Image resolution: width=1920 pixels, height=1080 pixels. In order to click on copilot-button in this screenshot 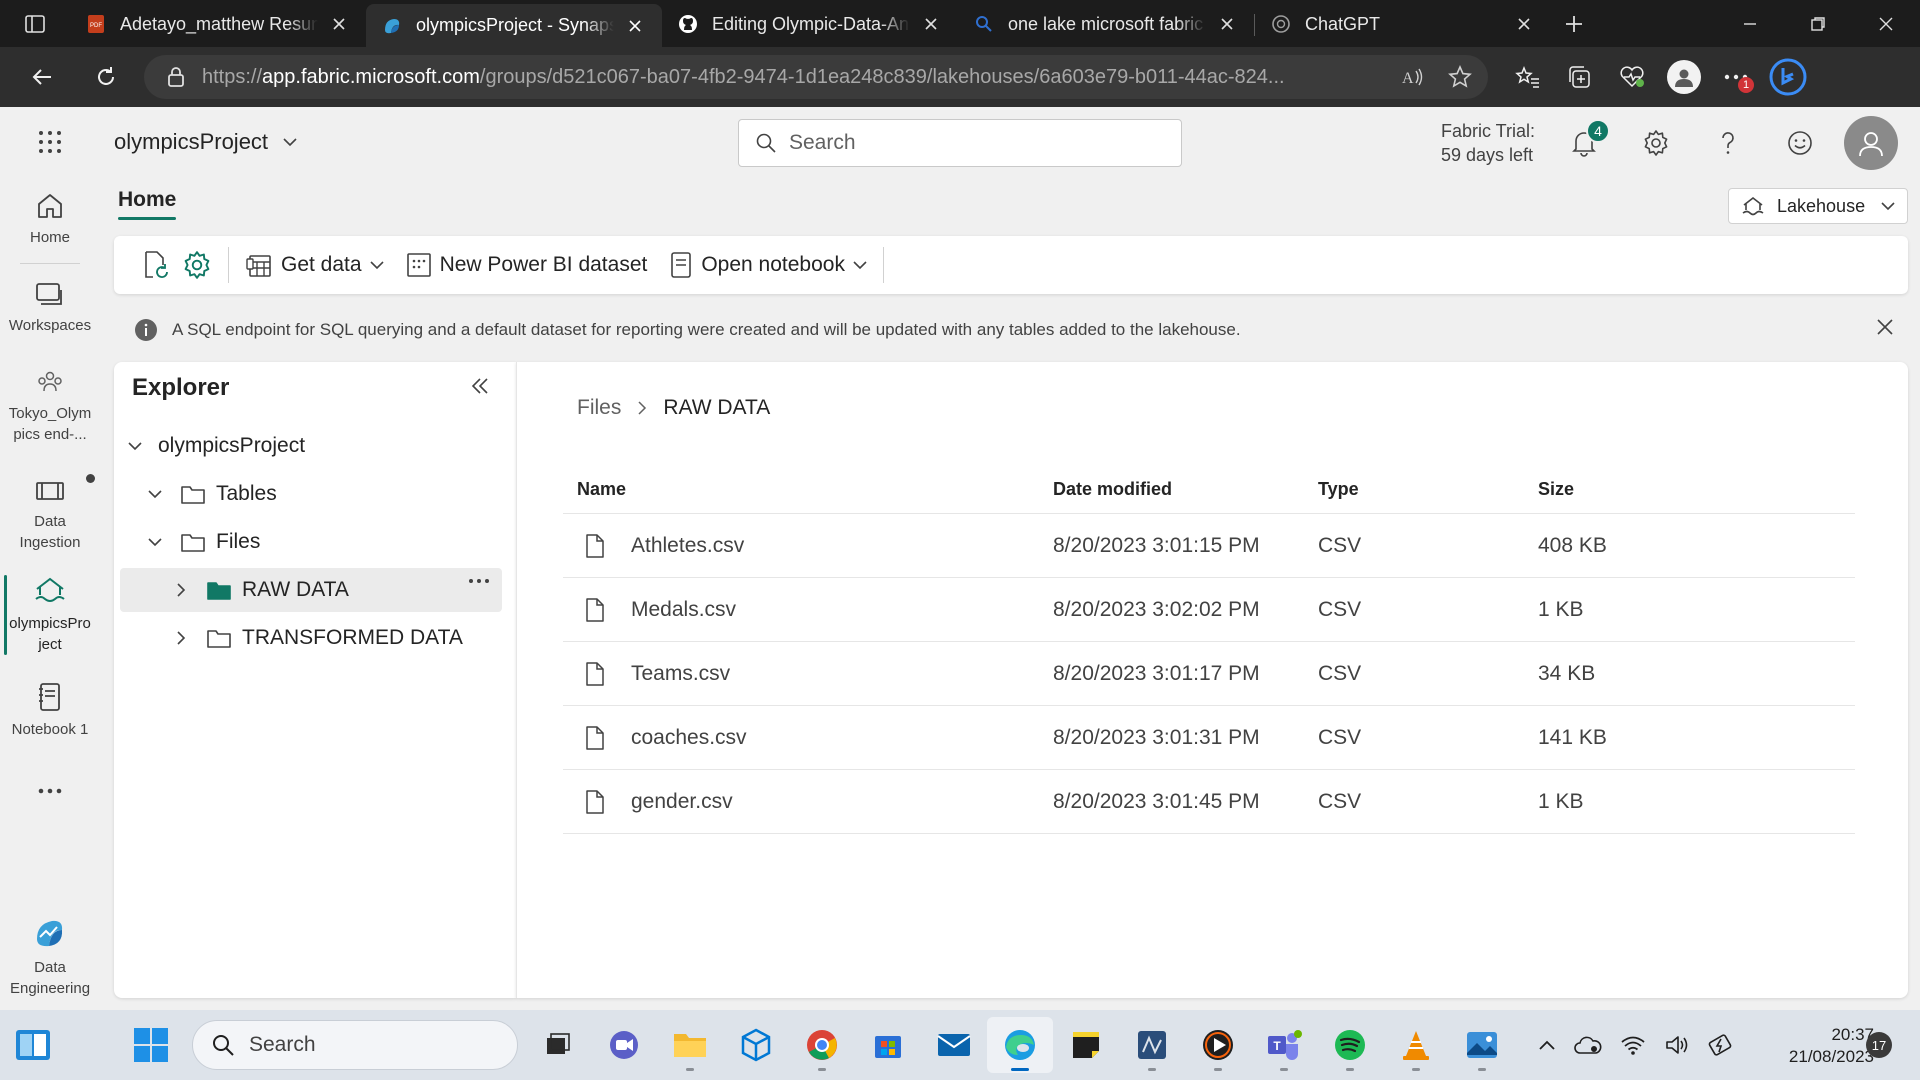, I will do `click(1788, 77)`.